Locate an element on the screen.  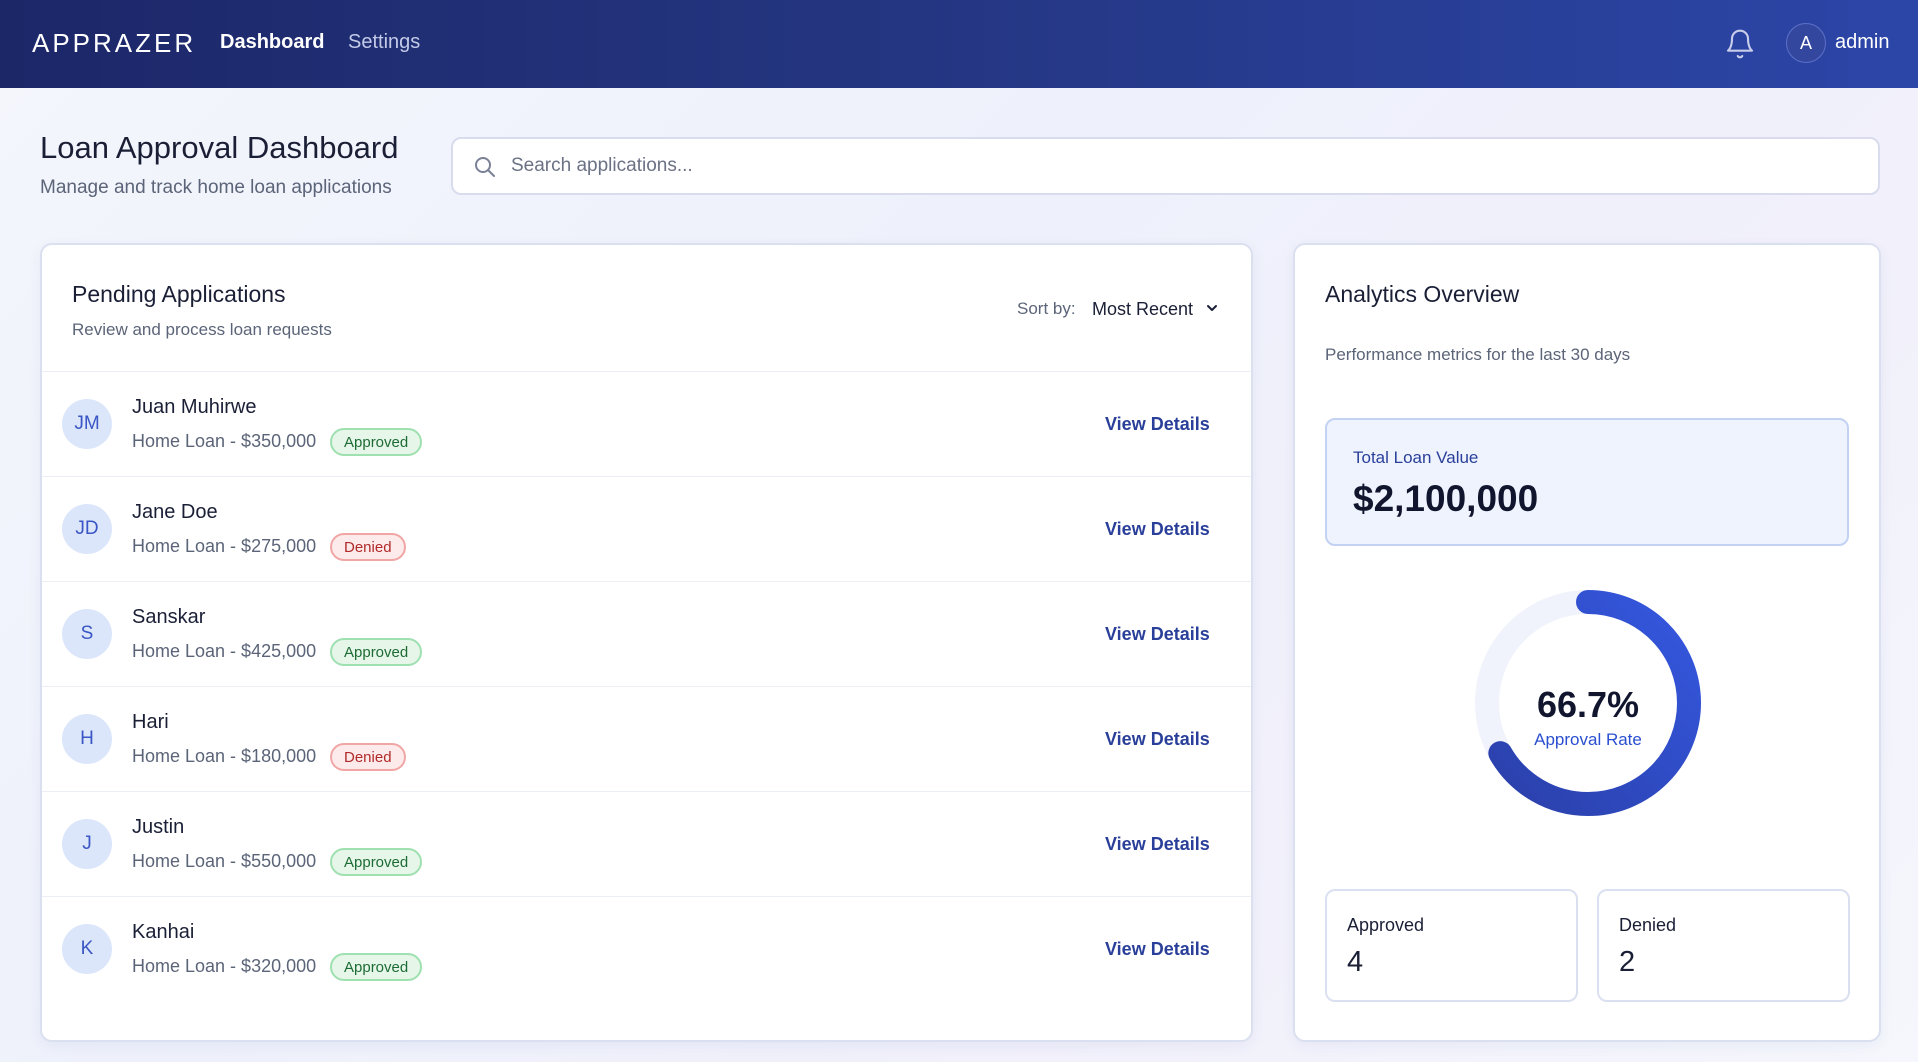
pending-title: Pending Applications is located at coordinates (179, 294).